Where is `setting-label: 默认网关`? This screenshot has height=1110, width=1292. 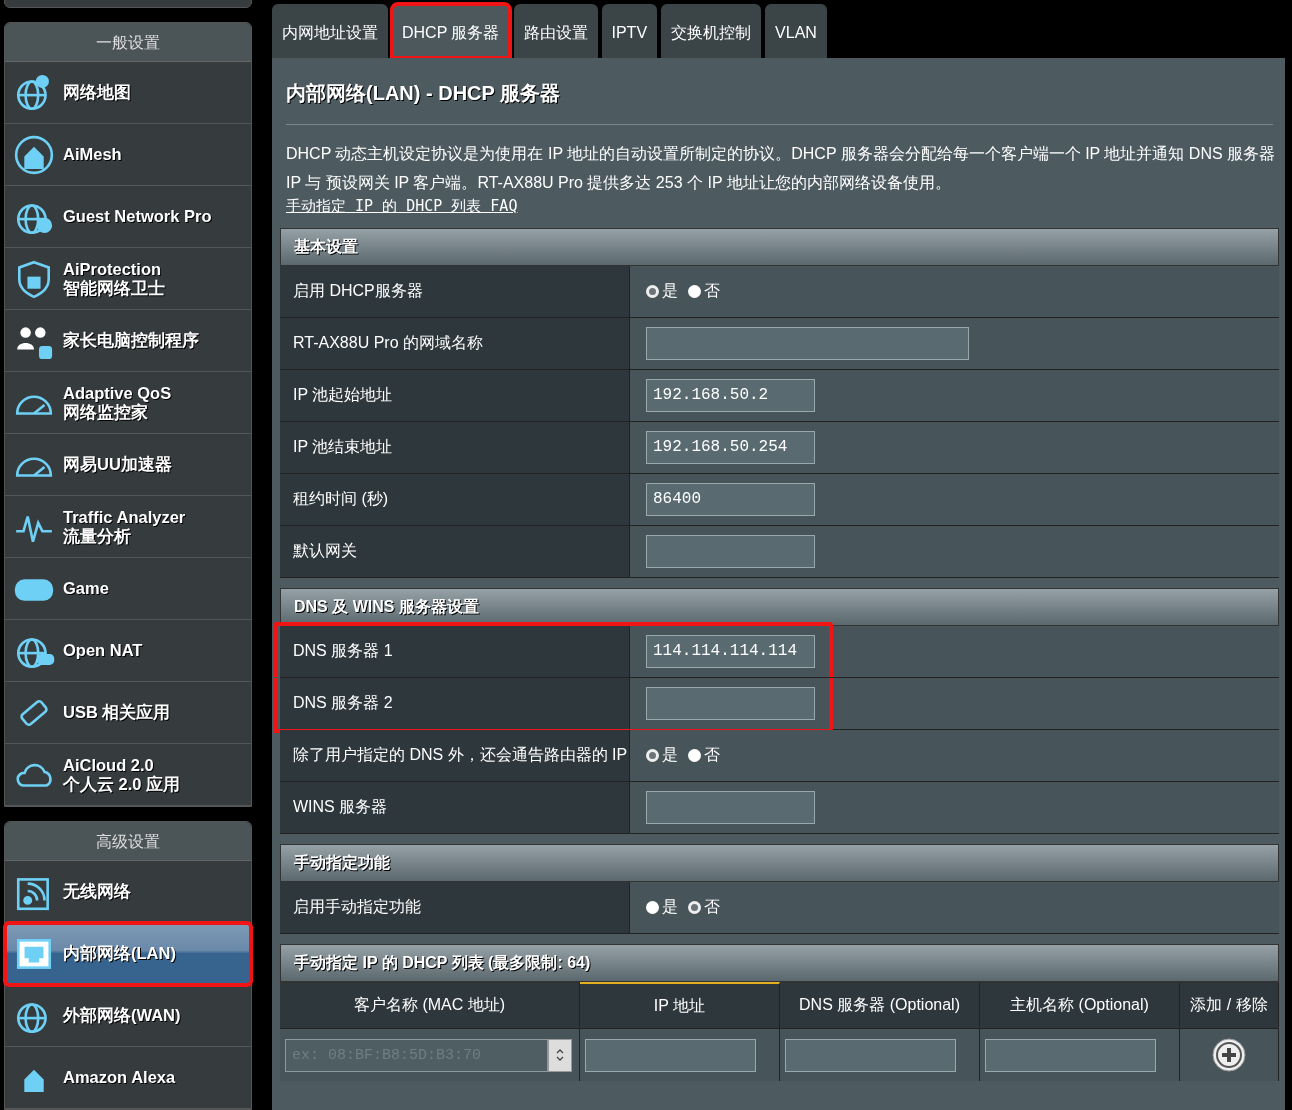
setting-label: 默认网关 is located at coordinates (455, 551).